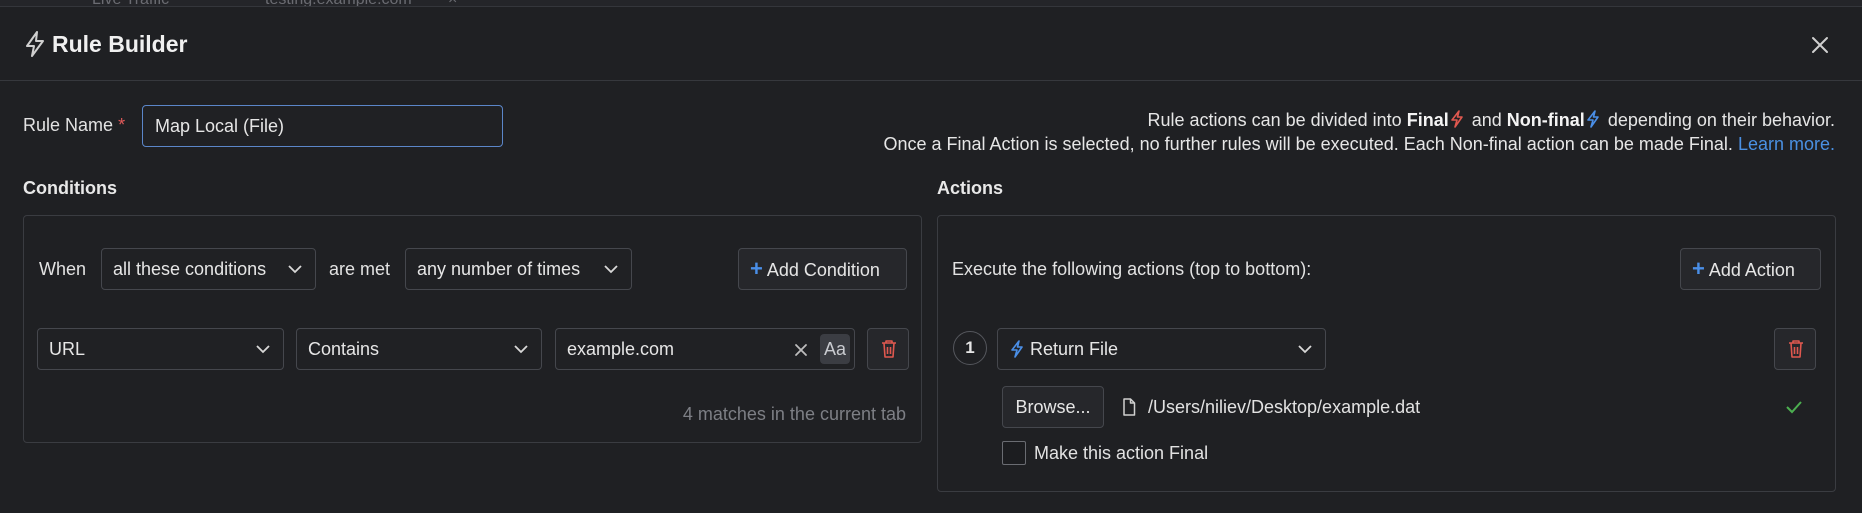 This screenshot has width=1862, height=513. What do you see at coordinates (63, 269) in the screenshot?
I see `when-label: When` at bounding box center [63, 269].